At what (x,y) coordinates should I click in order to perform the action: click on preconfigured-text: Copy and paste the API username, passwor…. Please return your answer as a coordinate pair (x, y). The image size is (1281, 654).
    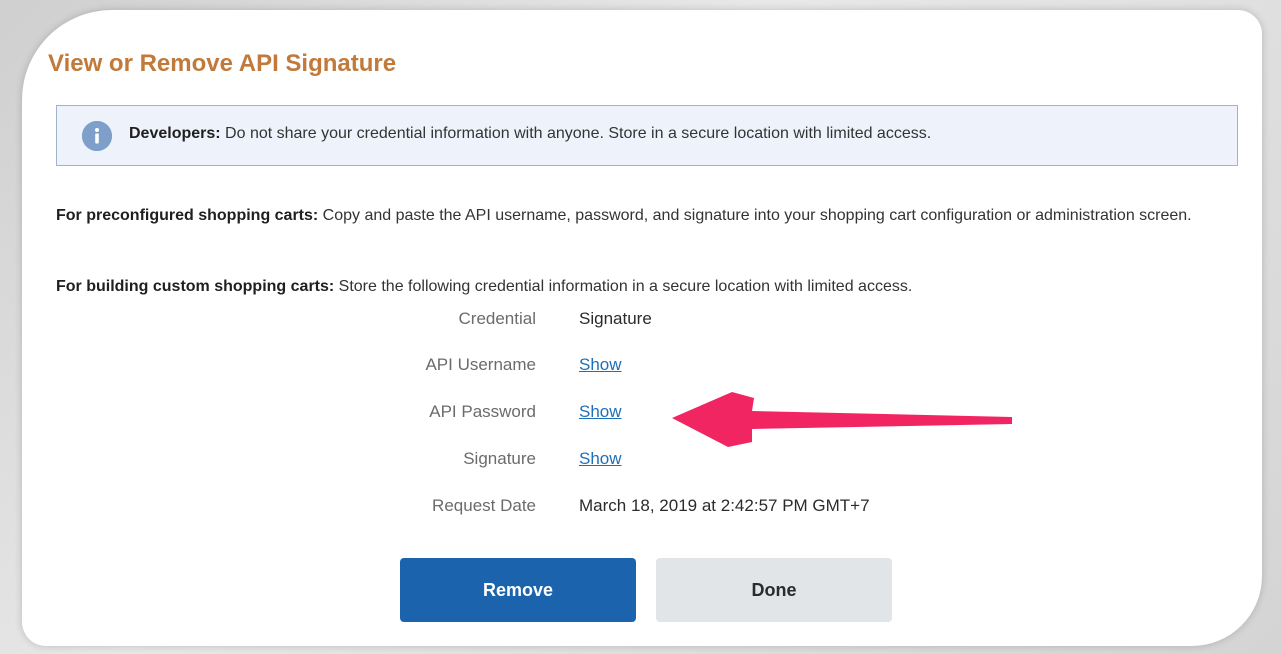
    Looking at the image, I should click on (755, 215).